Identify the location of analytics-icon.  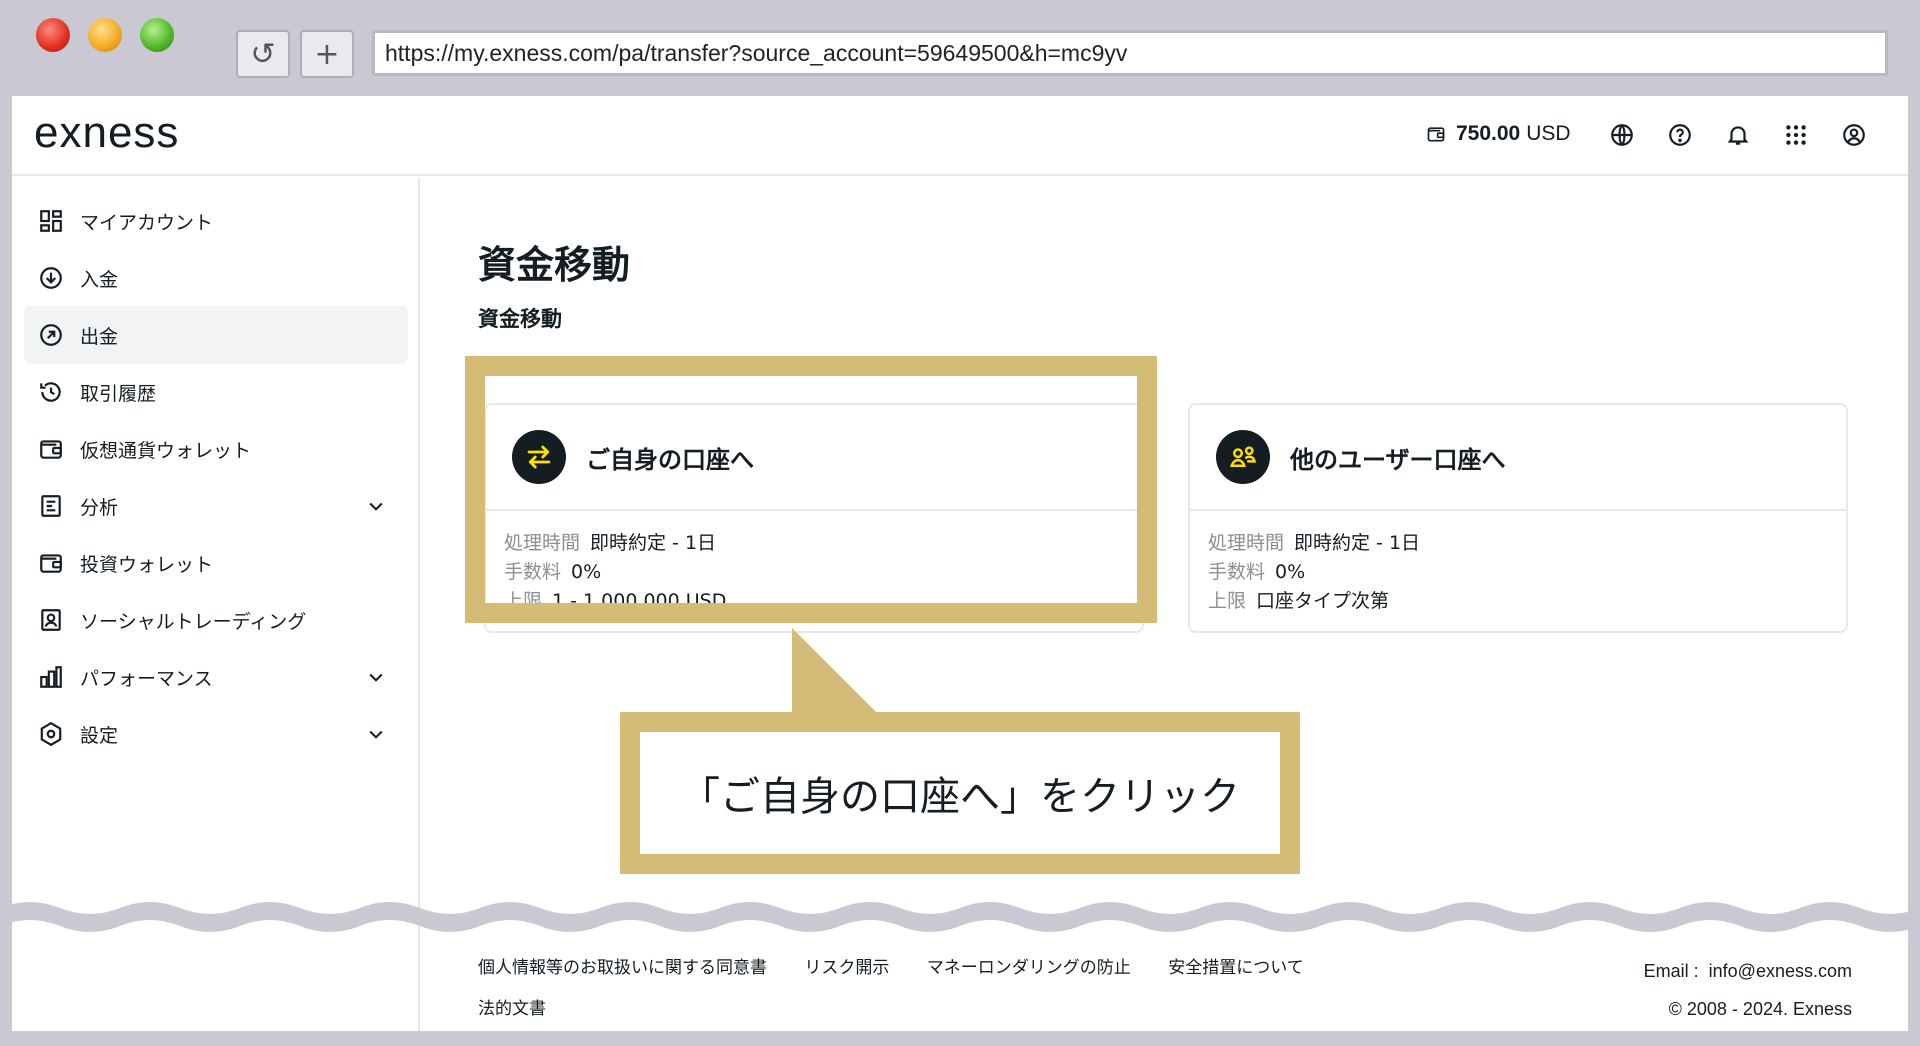
(51, 506).